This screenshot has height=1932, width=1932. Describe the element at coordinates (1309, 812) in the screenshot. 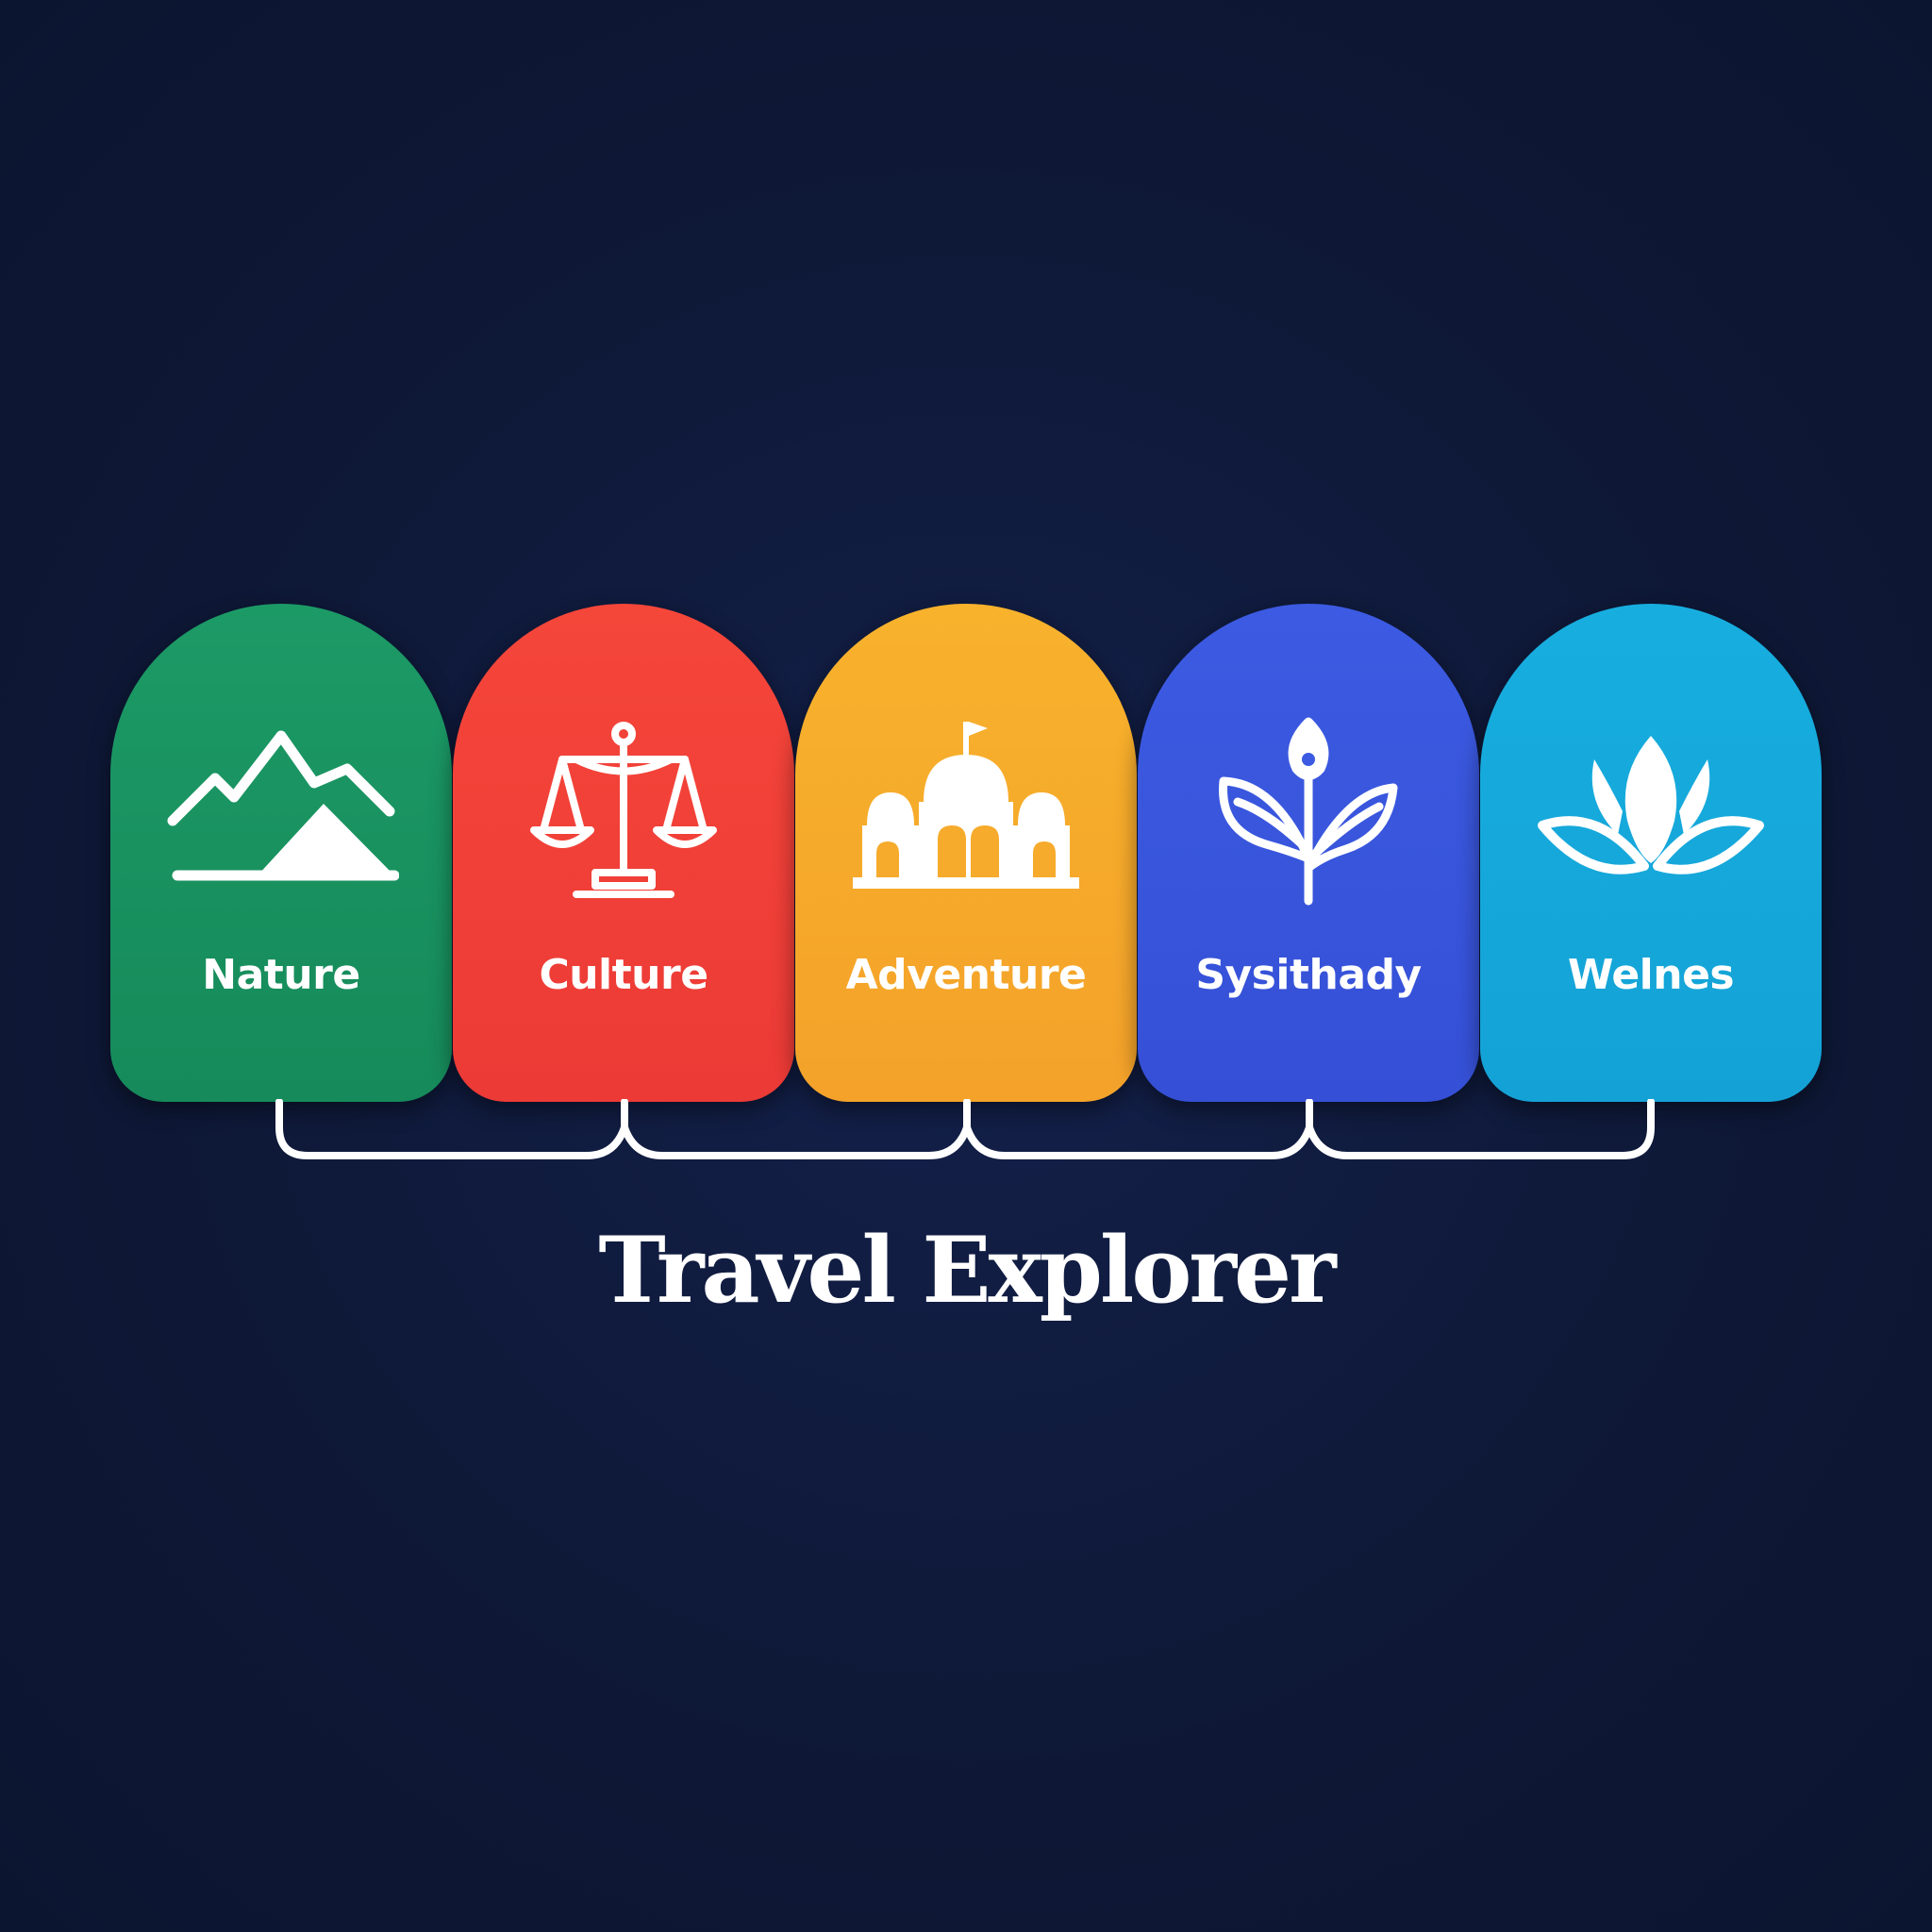

I see `sprout-icon` at that location.